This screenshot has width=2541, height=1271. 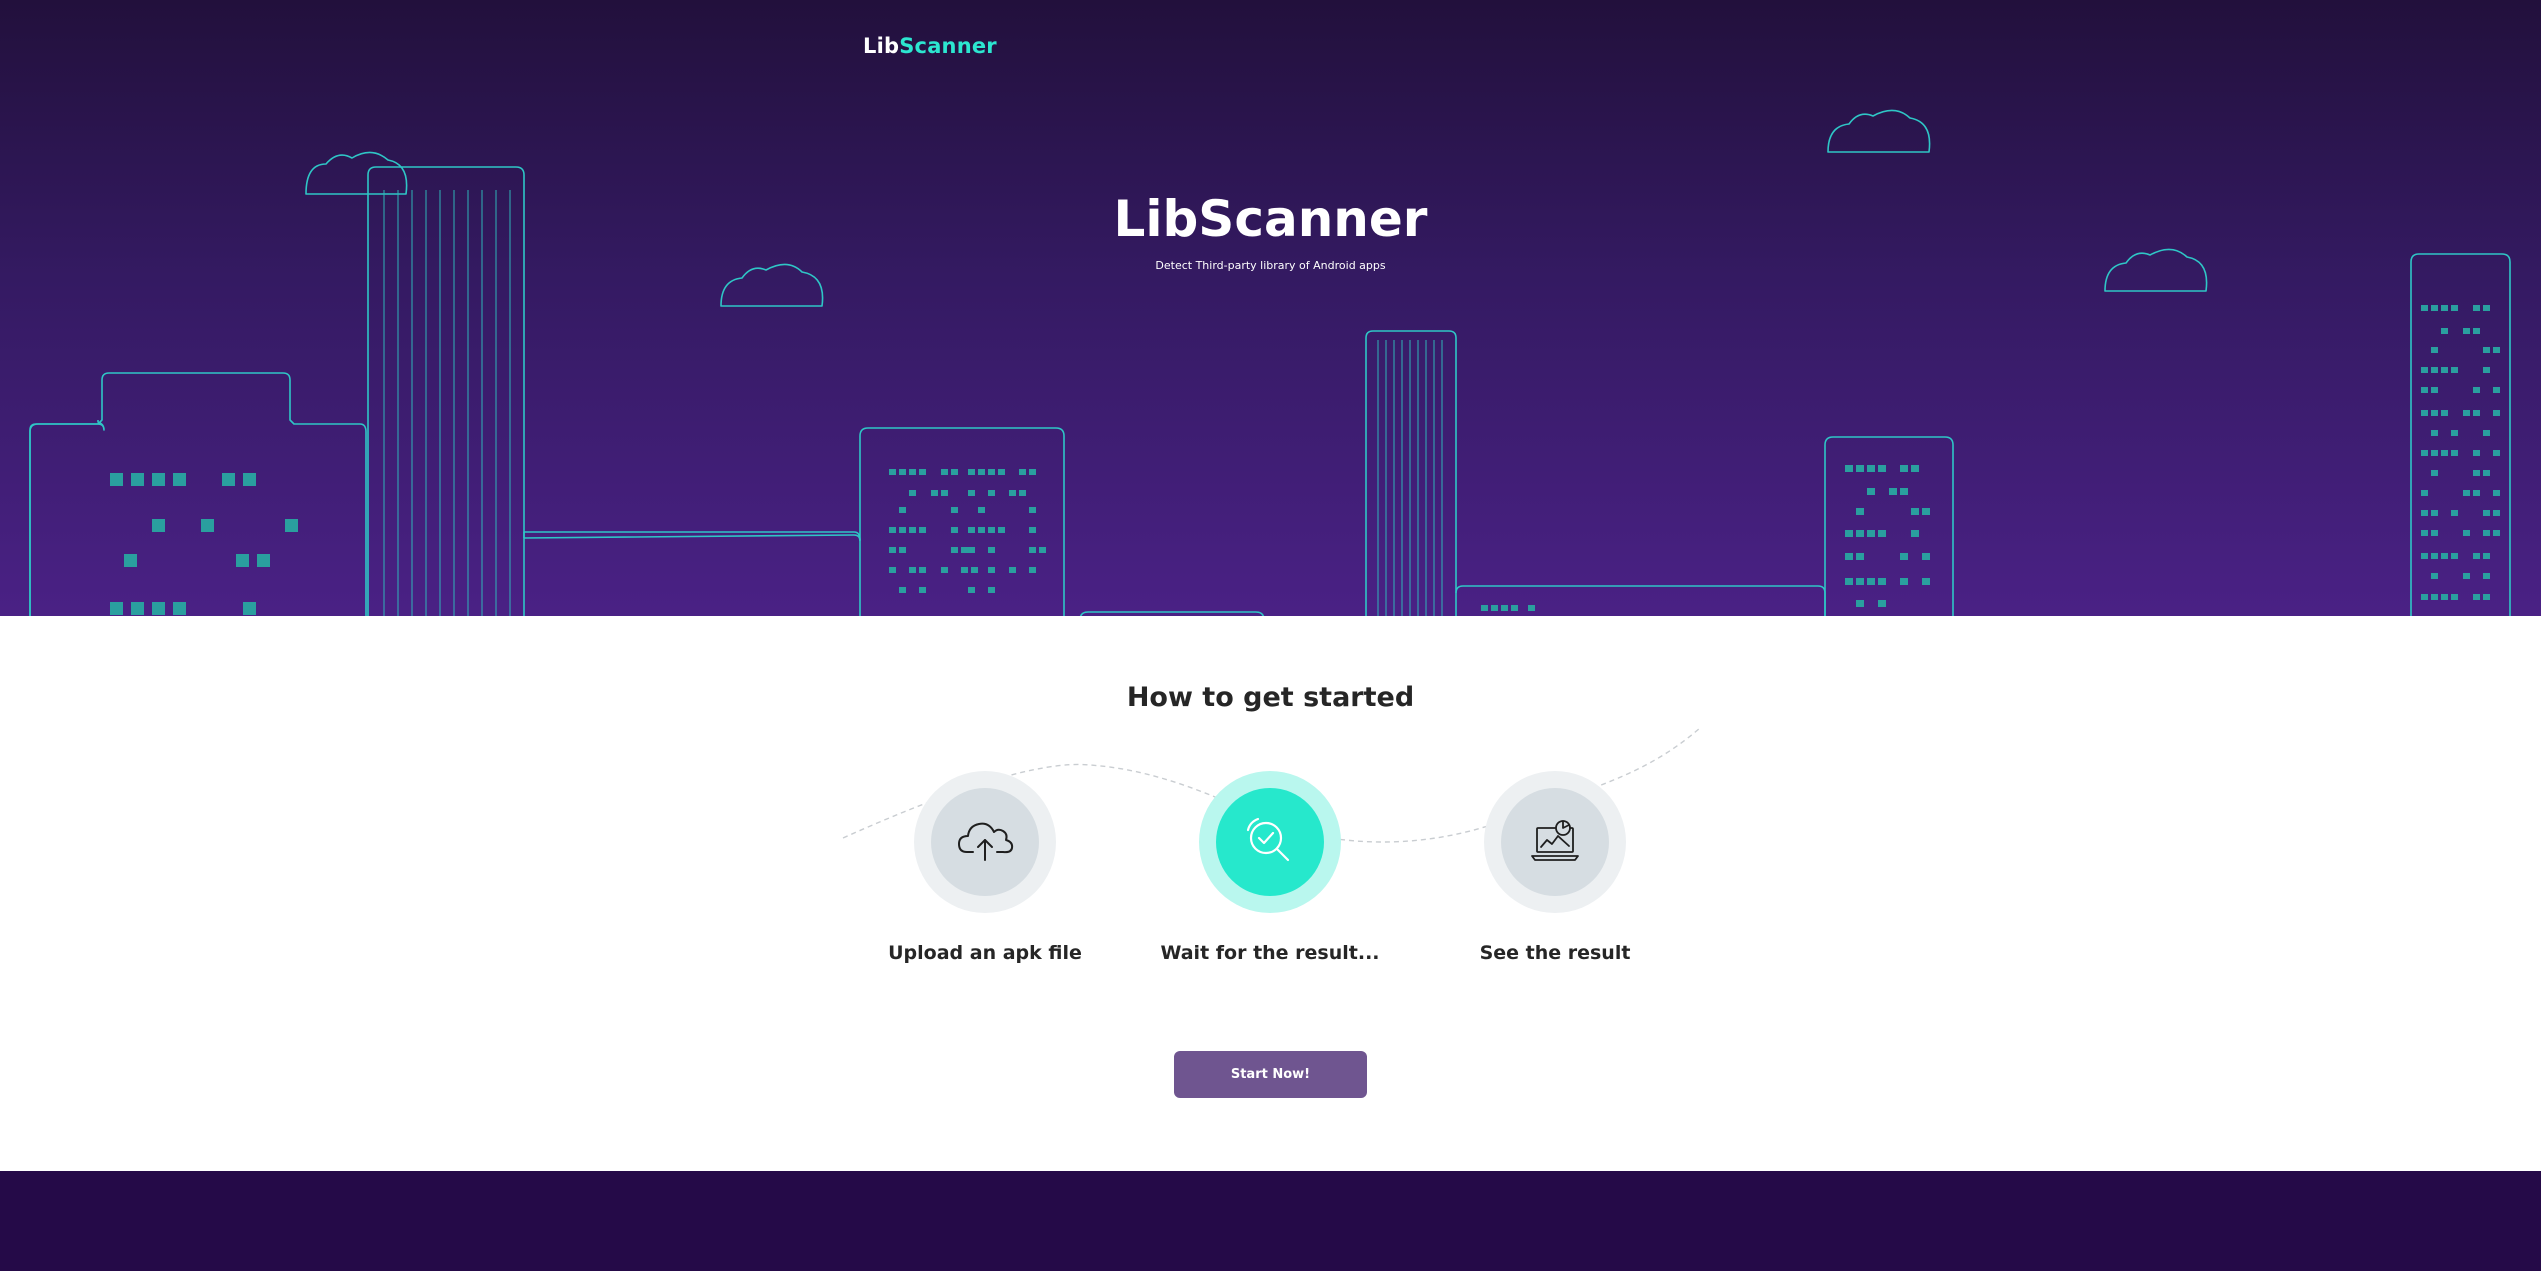 What do you see at coordinates (1555, 953) in the screenshot?
I see `step-result-label: See the result` at bounding box center [1555, 953].